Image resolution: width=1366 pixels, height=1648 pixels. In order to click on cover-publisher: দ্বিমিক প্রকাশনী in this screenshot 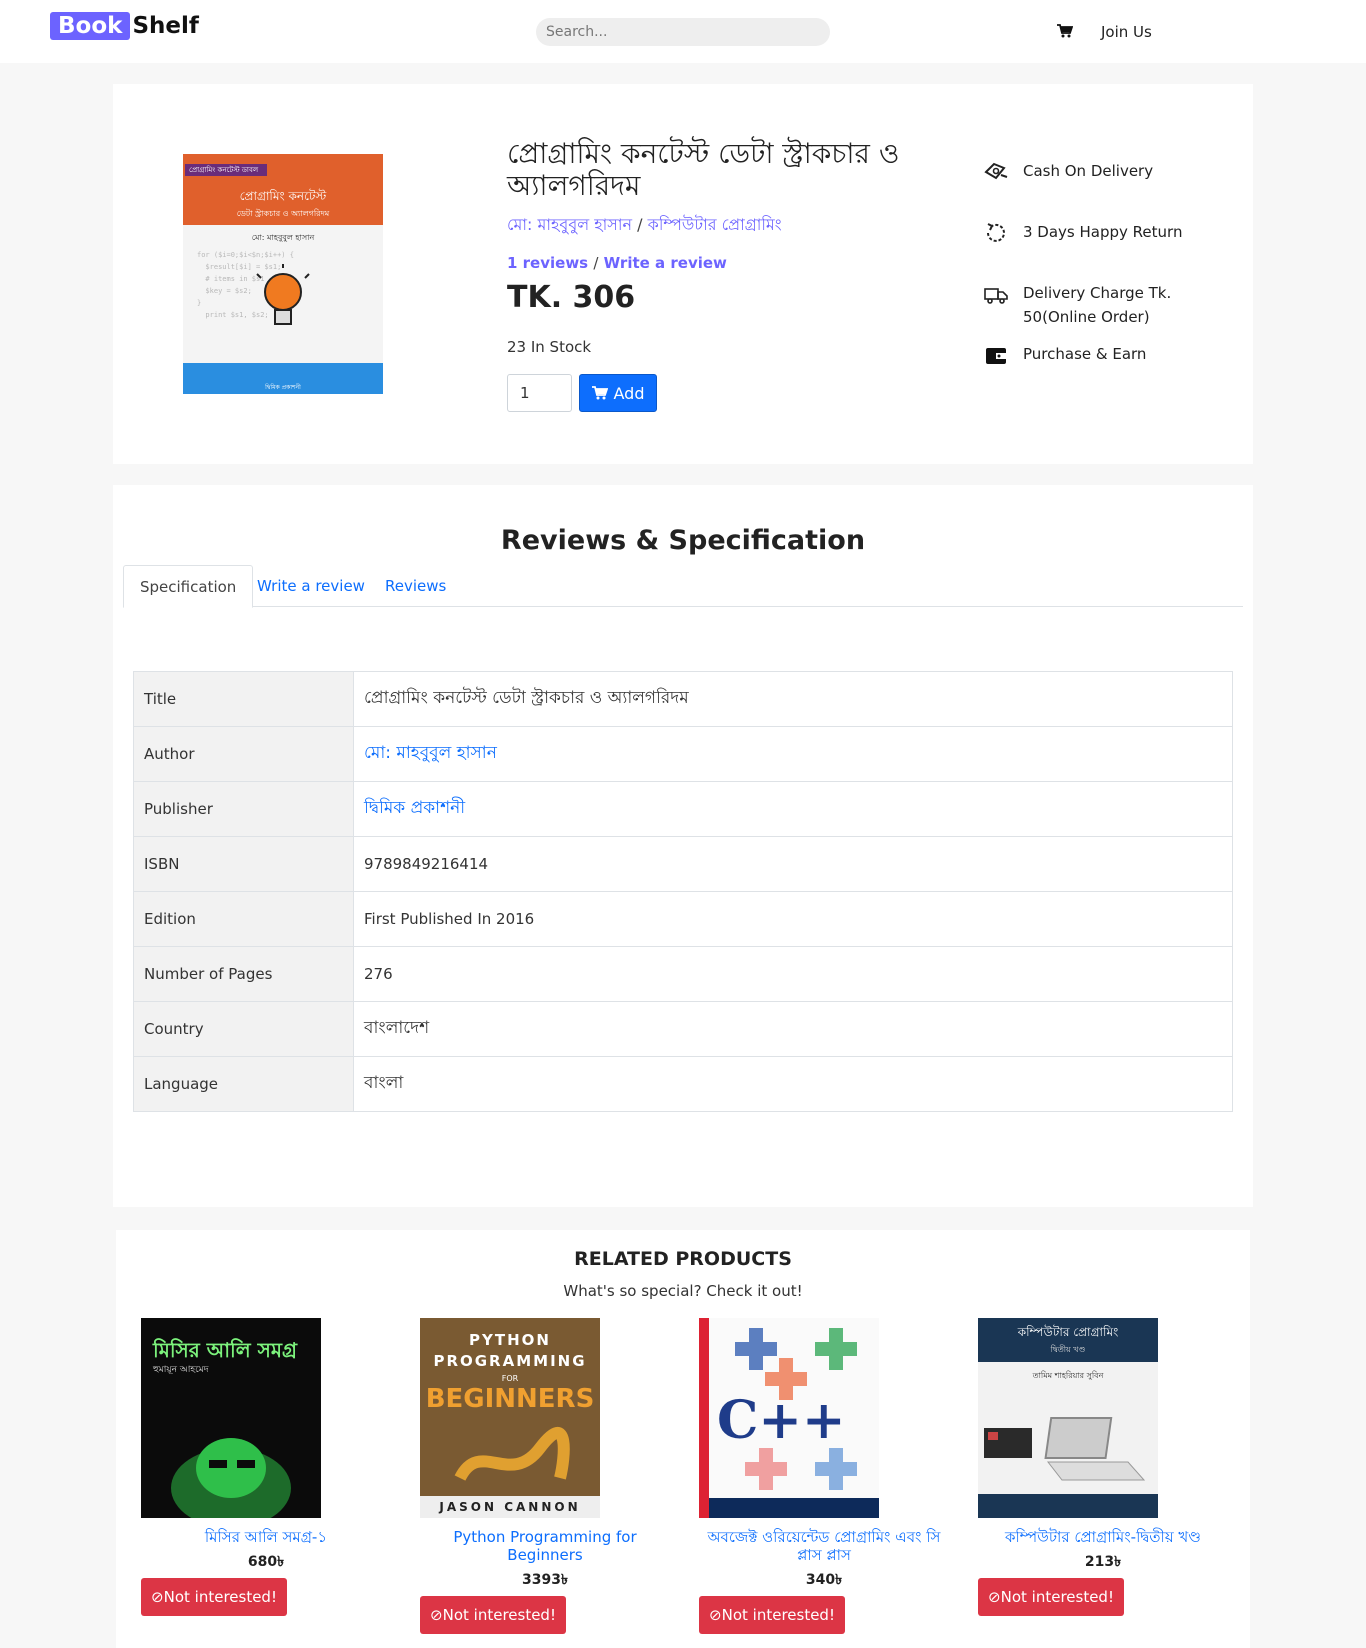, I will do `click(283, 387)`.